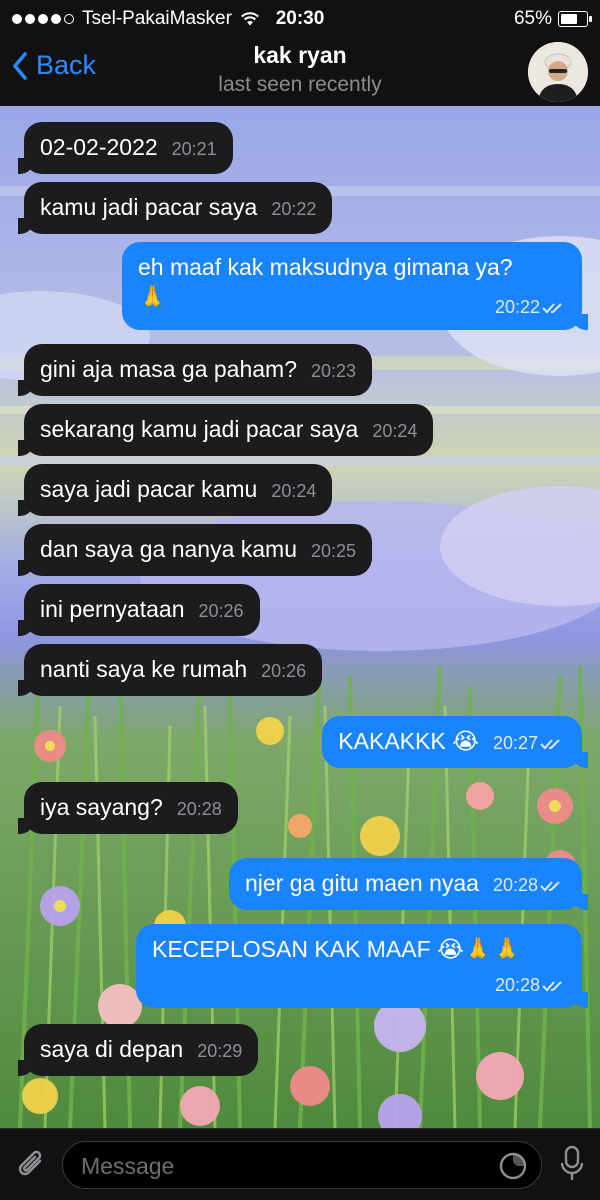  What do you see at coordinates (362, 966) in the screenshot?
I see `outgoing-message: KECEPLOSAN KAK MAAF 😭🙏🙏 20:28` at bounding box center [362, 966].